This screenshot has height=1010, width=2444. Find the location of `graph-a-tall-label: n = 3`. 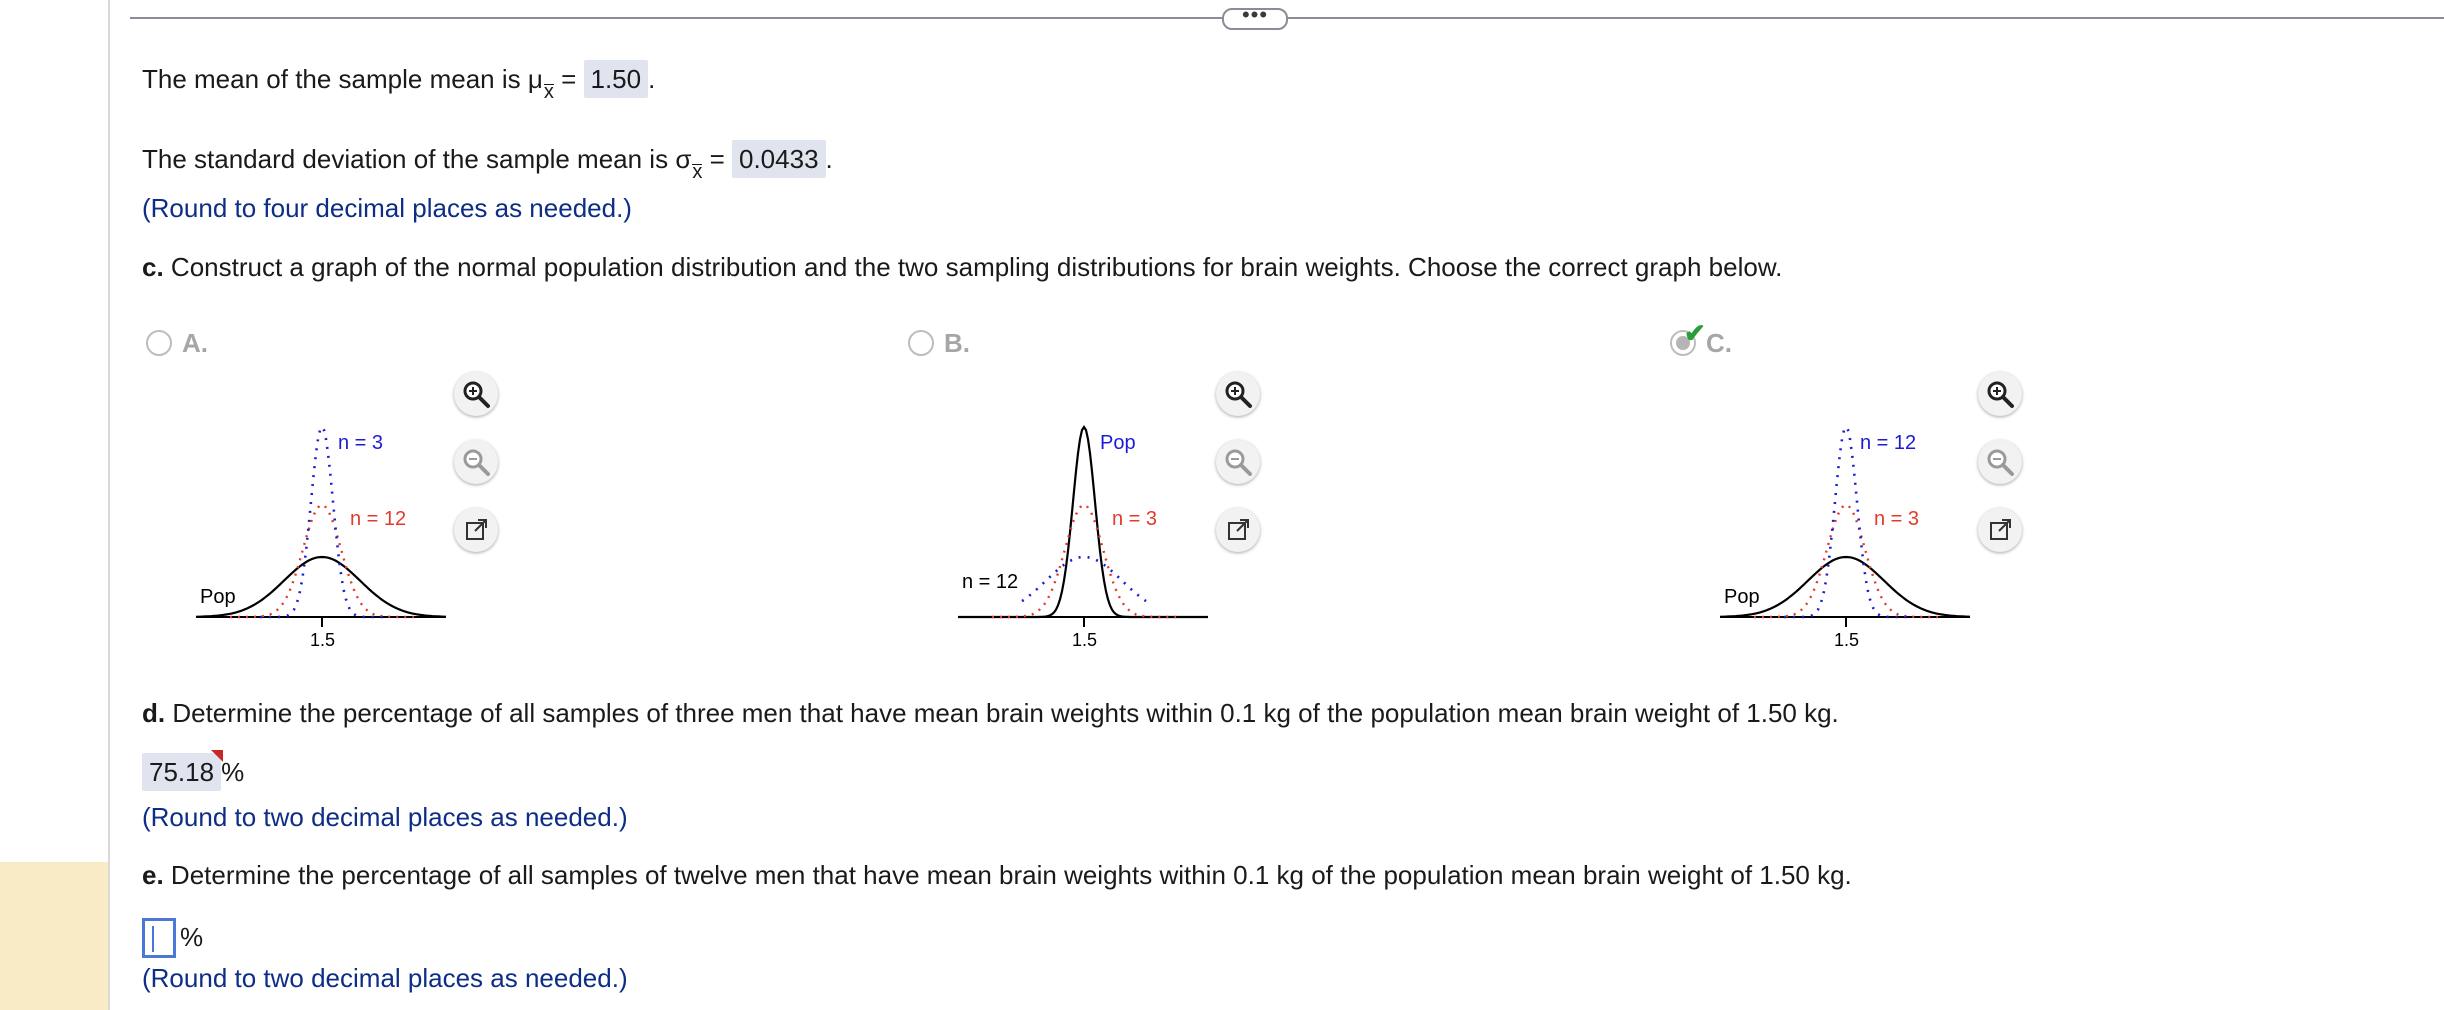

graph-a-tall-label: n = 3 is located at coordinates (360, 443).